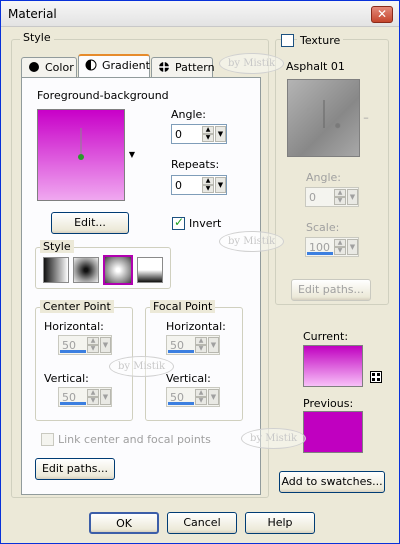  Describe the element at coordinates (213, 397) in the screenshot. I see `focal-vertical-dropdown-button: ▼` at that location.